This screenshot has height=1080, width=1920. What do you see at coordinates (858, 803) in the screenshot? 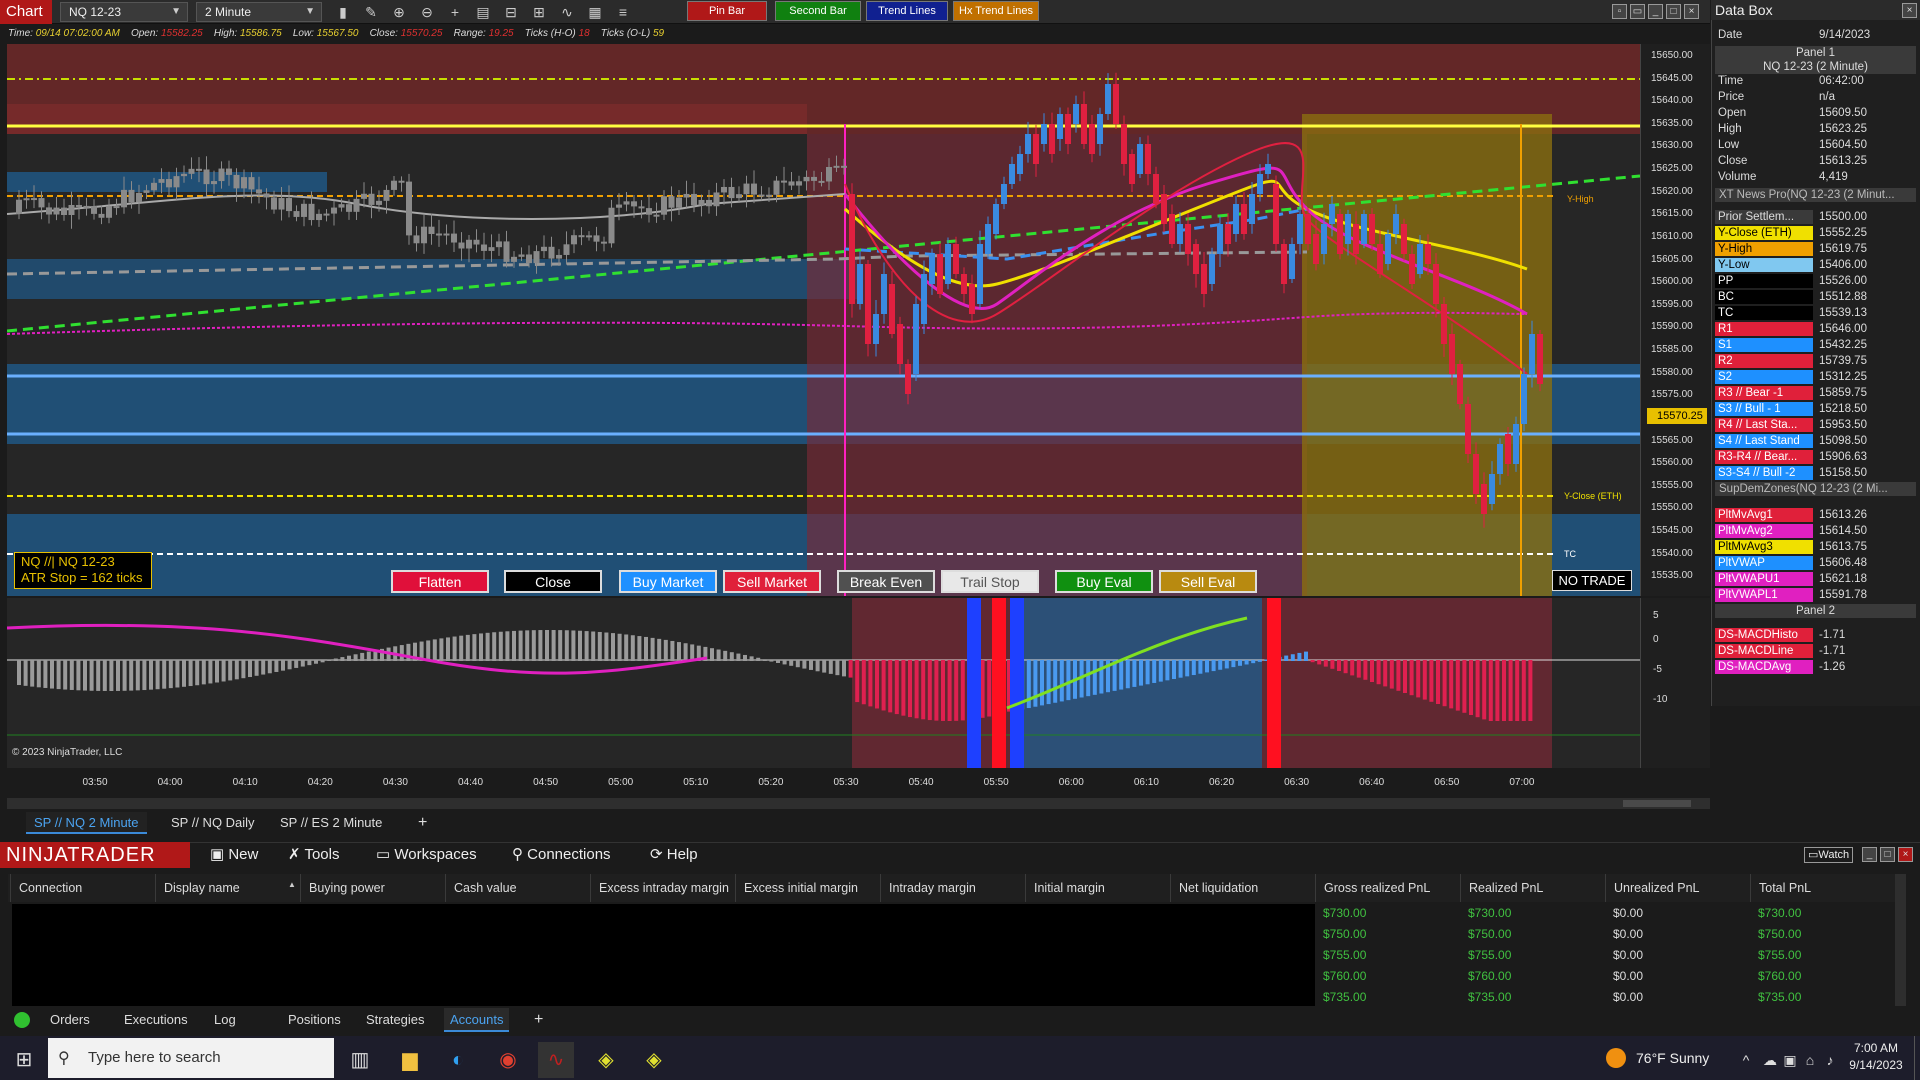
I see `horizontal-scrollbar` at bounding box center [858, 803].